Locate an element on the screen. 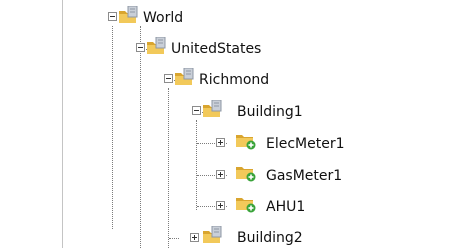 The width and height of the screenshot is (453, 252). tree-connector is located at coordinates (174, 238).